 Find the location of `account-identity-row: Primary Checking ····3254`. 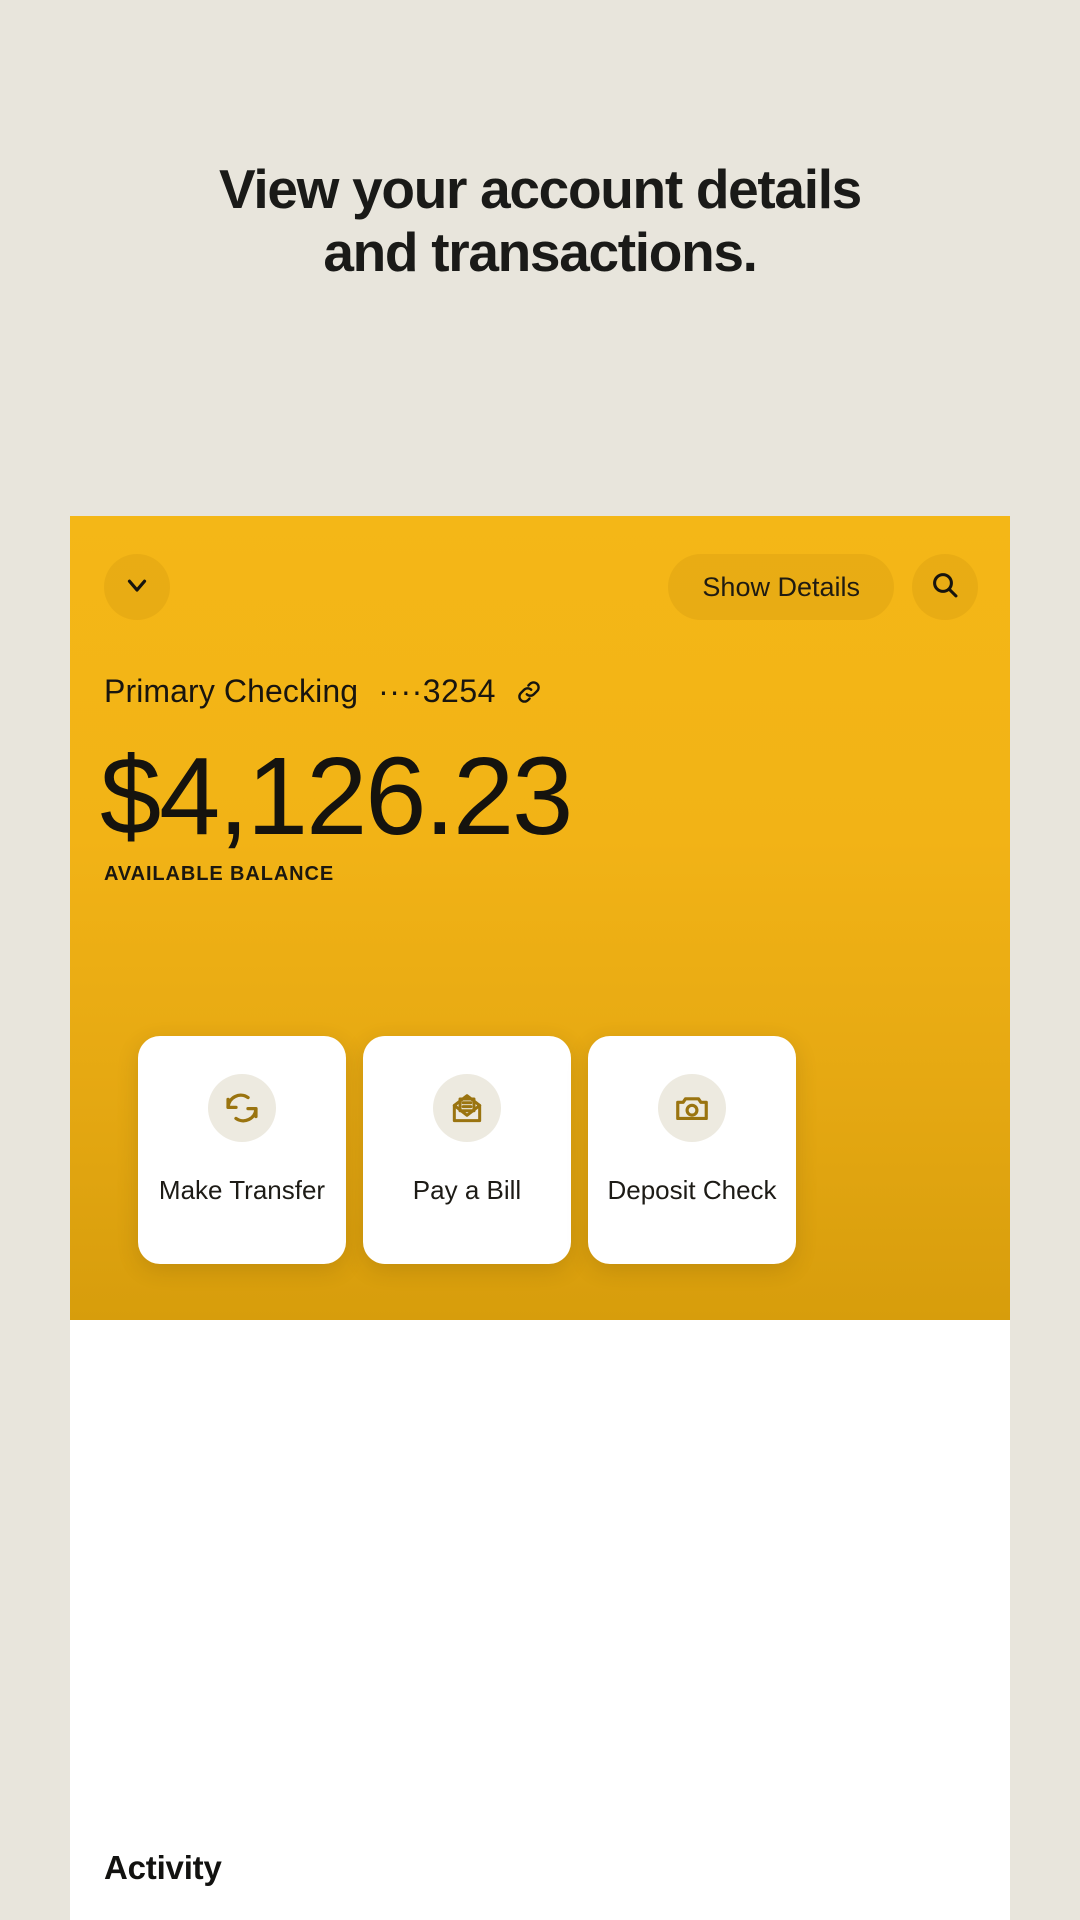

account-identity-row: Primary Checking ····3254 is located at coordinates (324, 691).